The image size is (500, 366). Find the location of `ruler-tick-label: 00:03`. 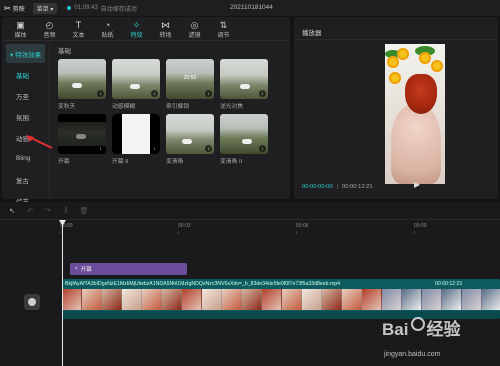

ruler-tick-label: 00:03 is located at coordinates (184, 226).